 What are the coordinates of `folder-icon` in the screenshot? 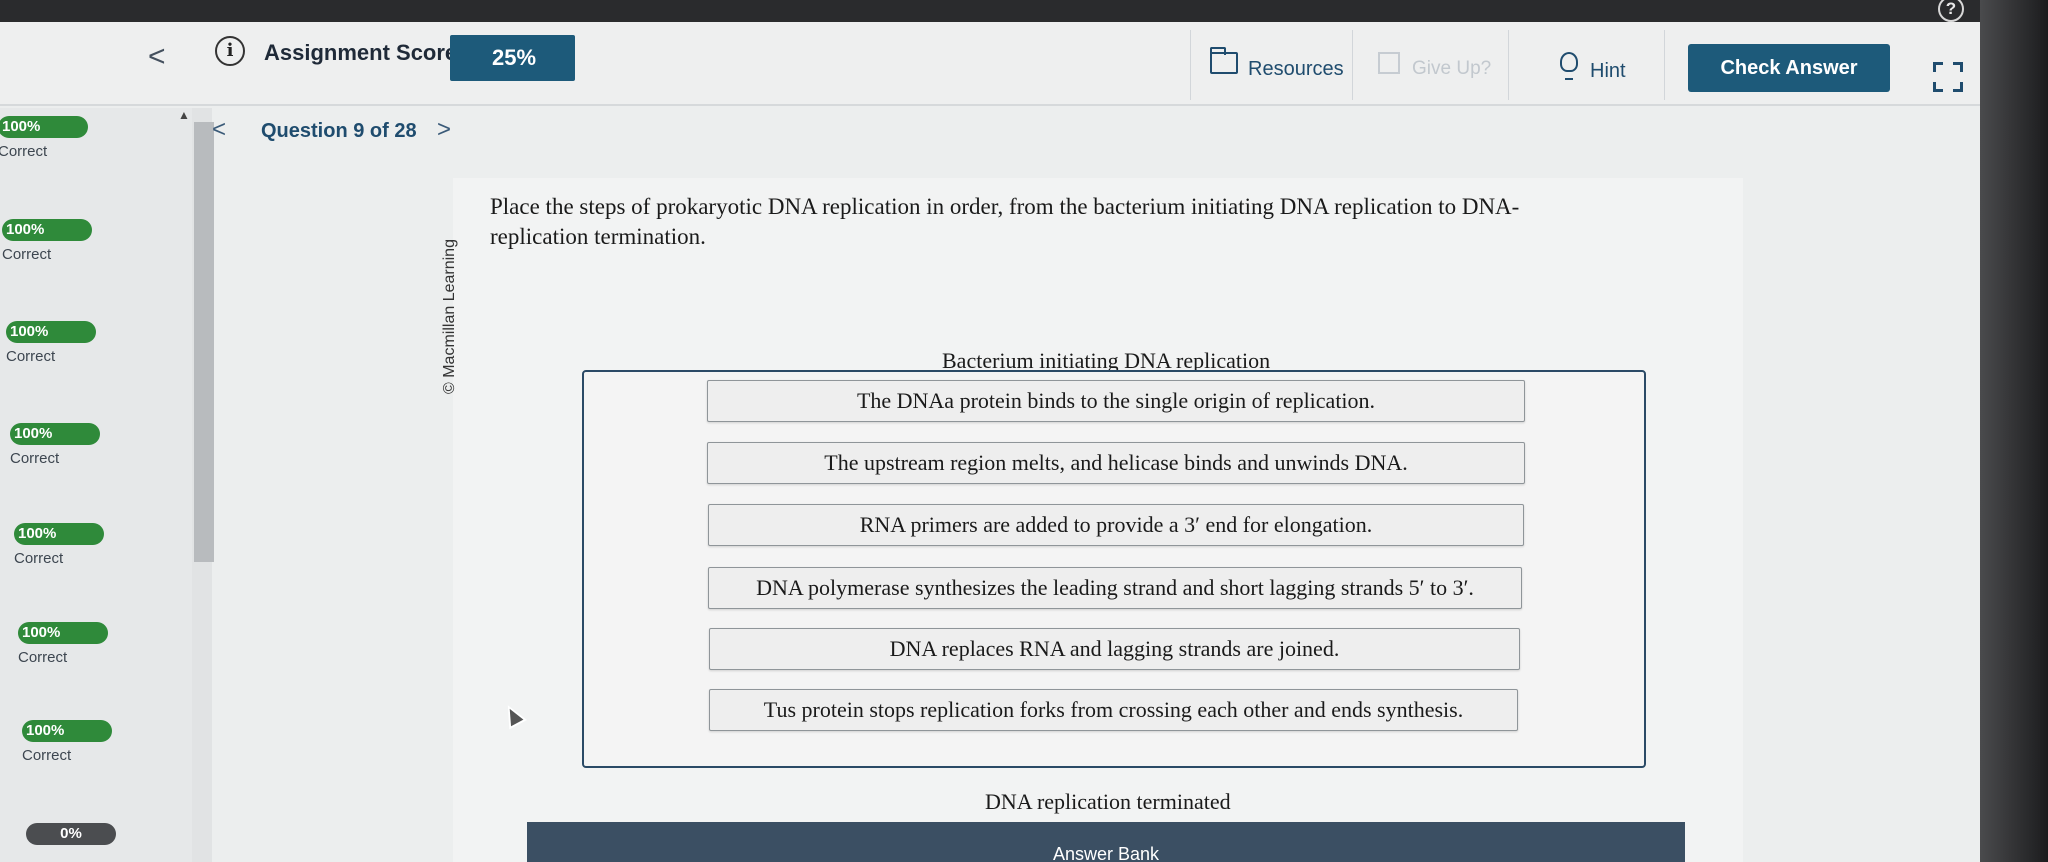 It's located at (1224, 60).